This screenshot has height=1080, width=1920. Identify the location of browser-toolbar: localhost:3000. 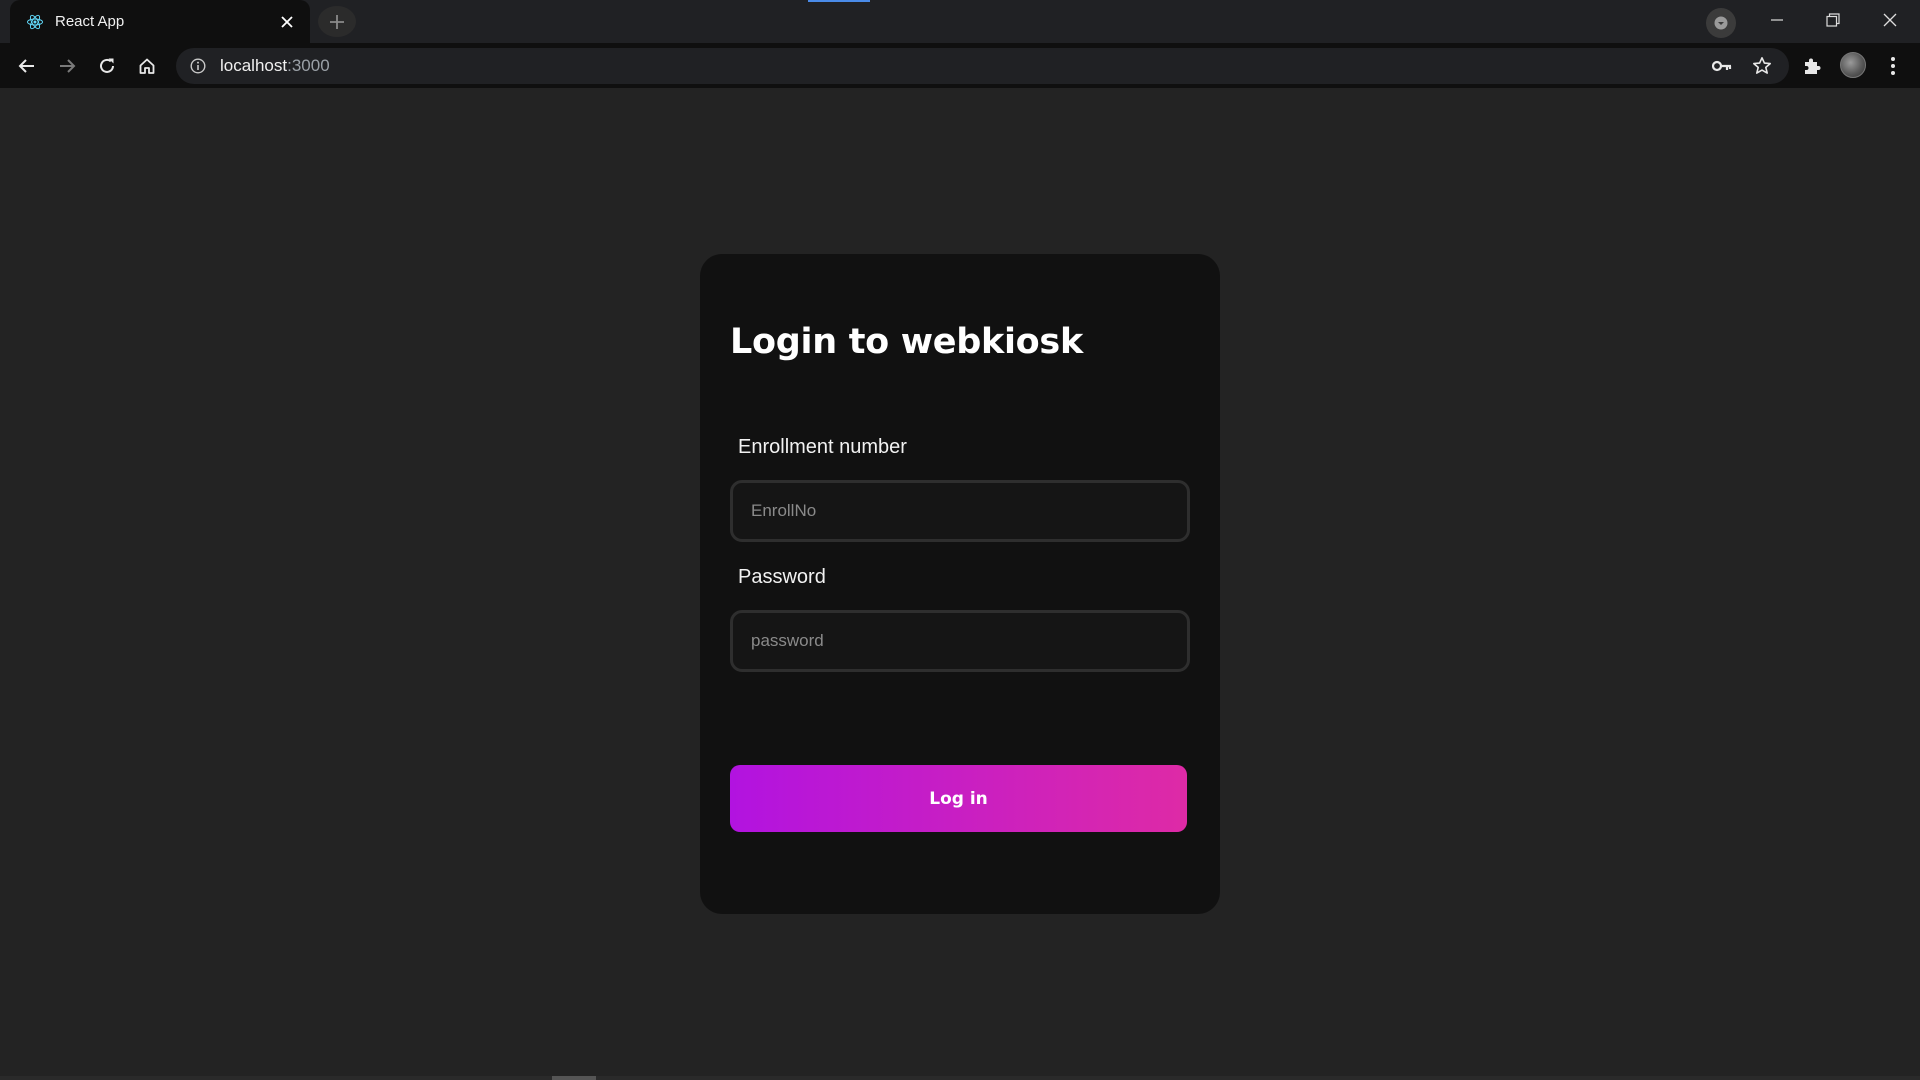
(960, 65).